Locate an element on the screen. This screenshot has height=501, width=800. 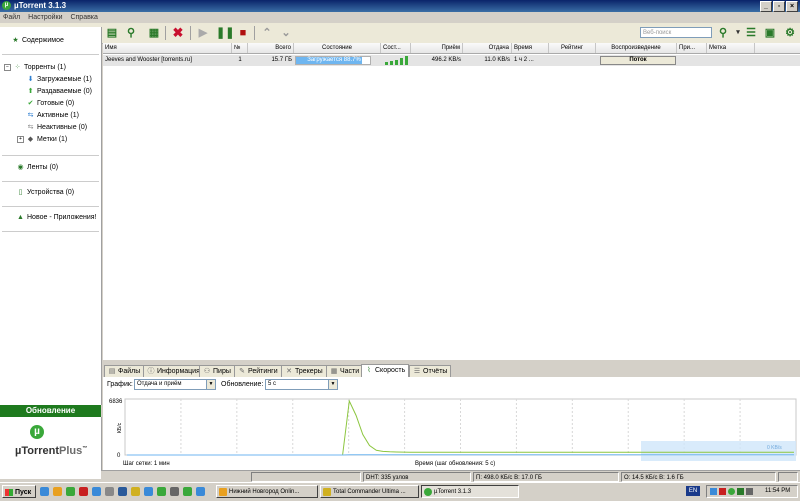
update-button: Обновление is located at coordinates (50, 411).